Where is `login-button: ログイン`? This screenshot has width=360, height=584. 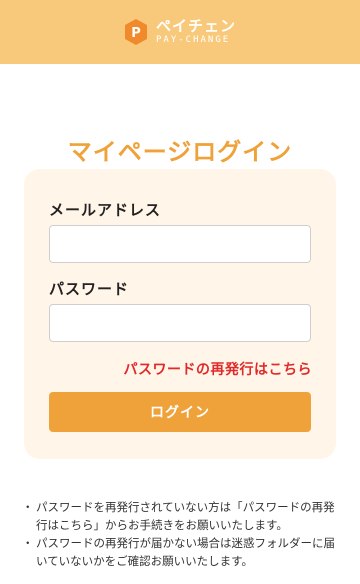
login-button: ログイン is located at coordinates (180, 412).